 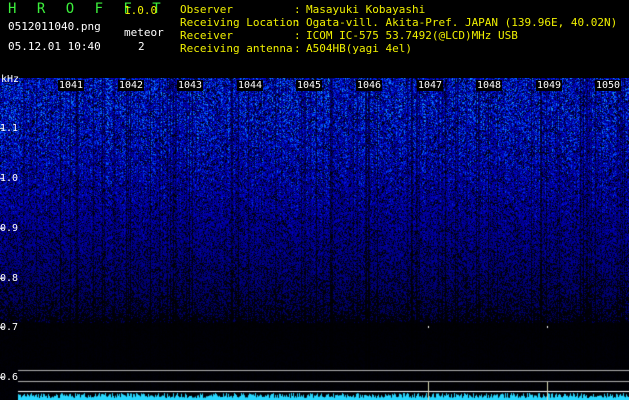 I want to click on info-value-antenna: A504HB(yagi 4el), so click(x=359, y=48).